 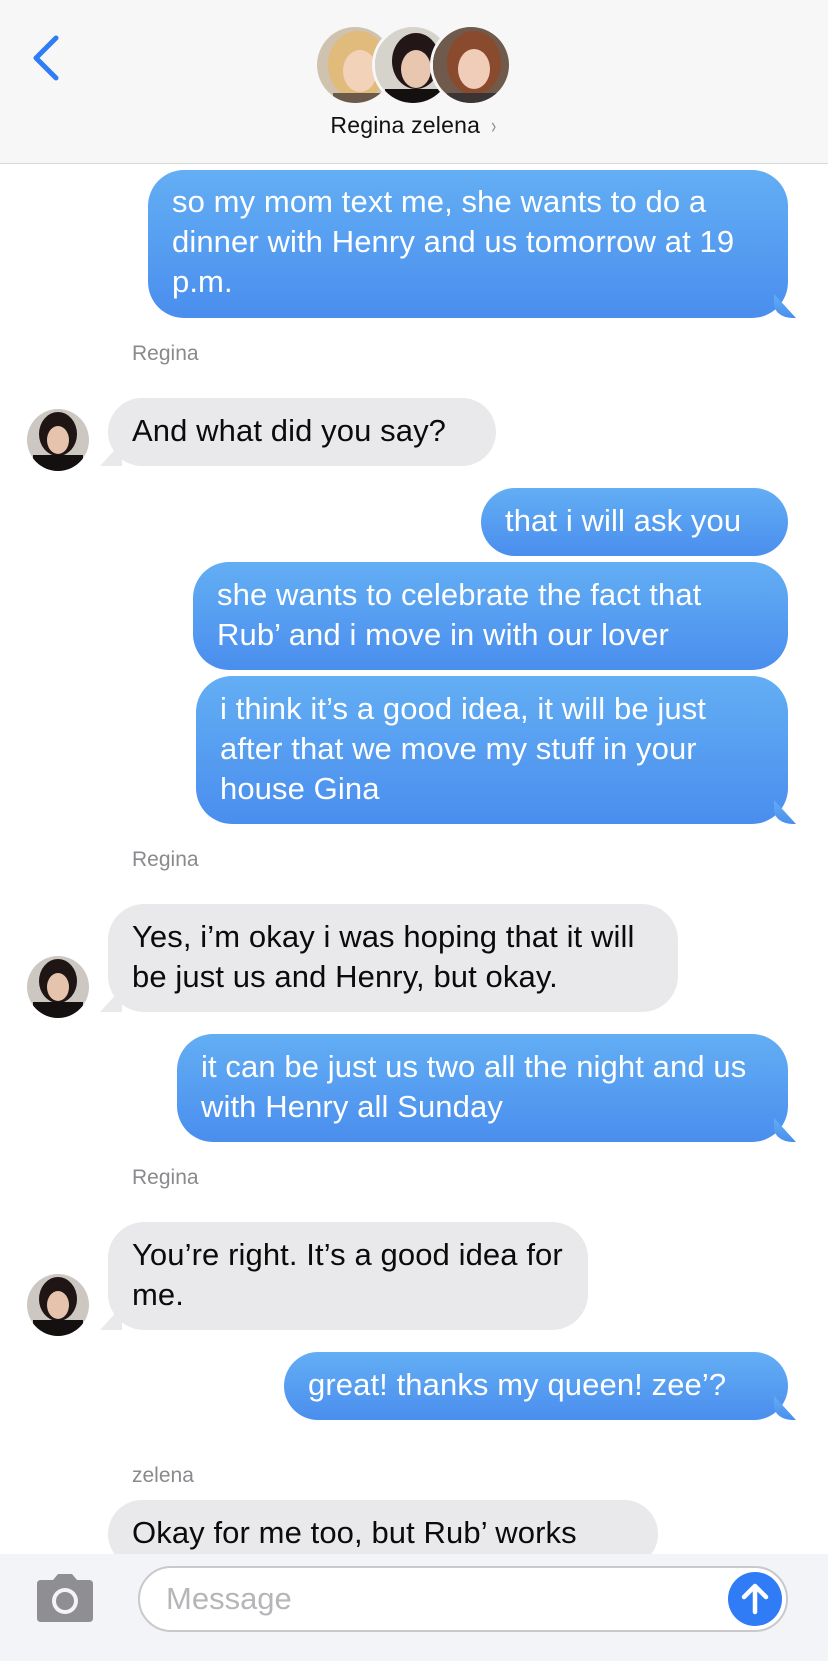 What do you see at coordinates (289, 430) in the screenshot?
I see `message-text: And what did you say?` at bounding box center [289, 430].